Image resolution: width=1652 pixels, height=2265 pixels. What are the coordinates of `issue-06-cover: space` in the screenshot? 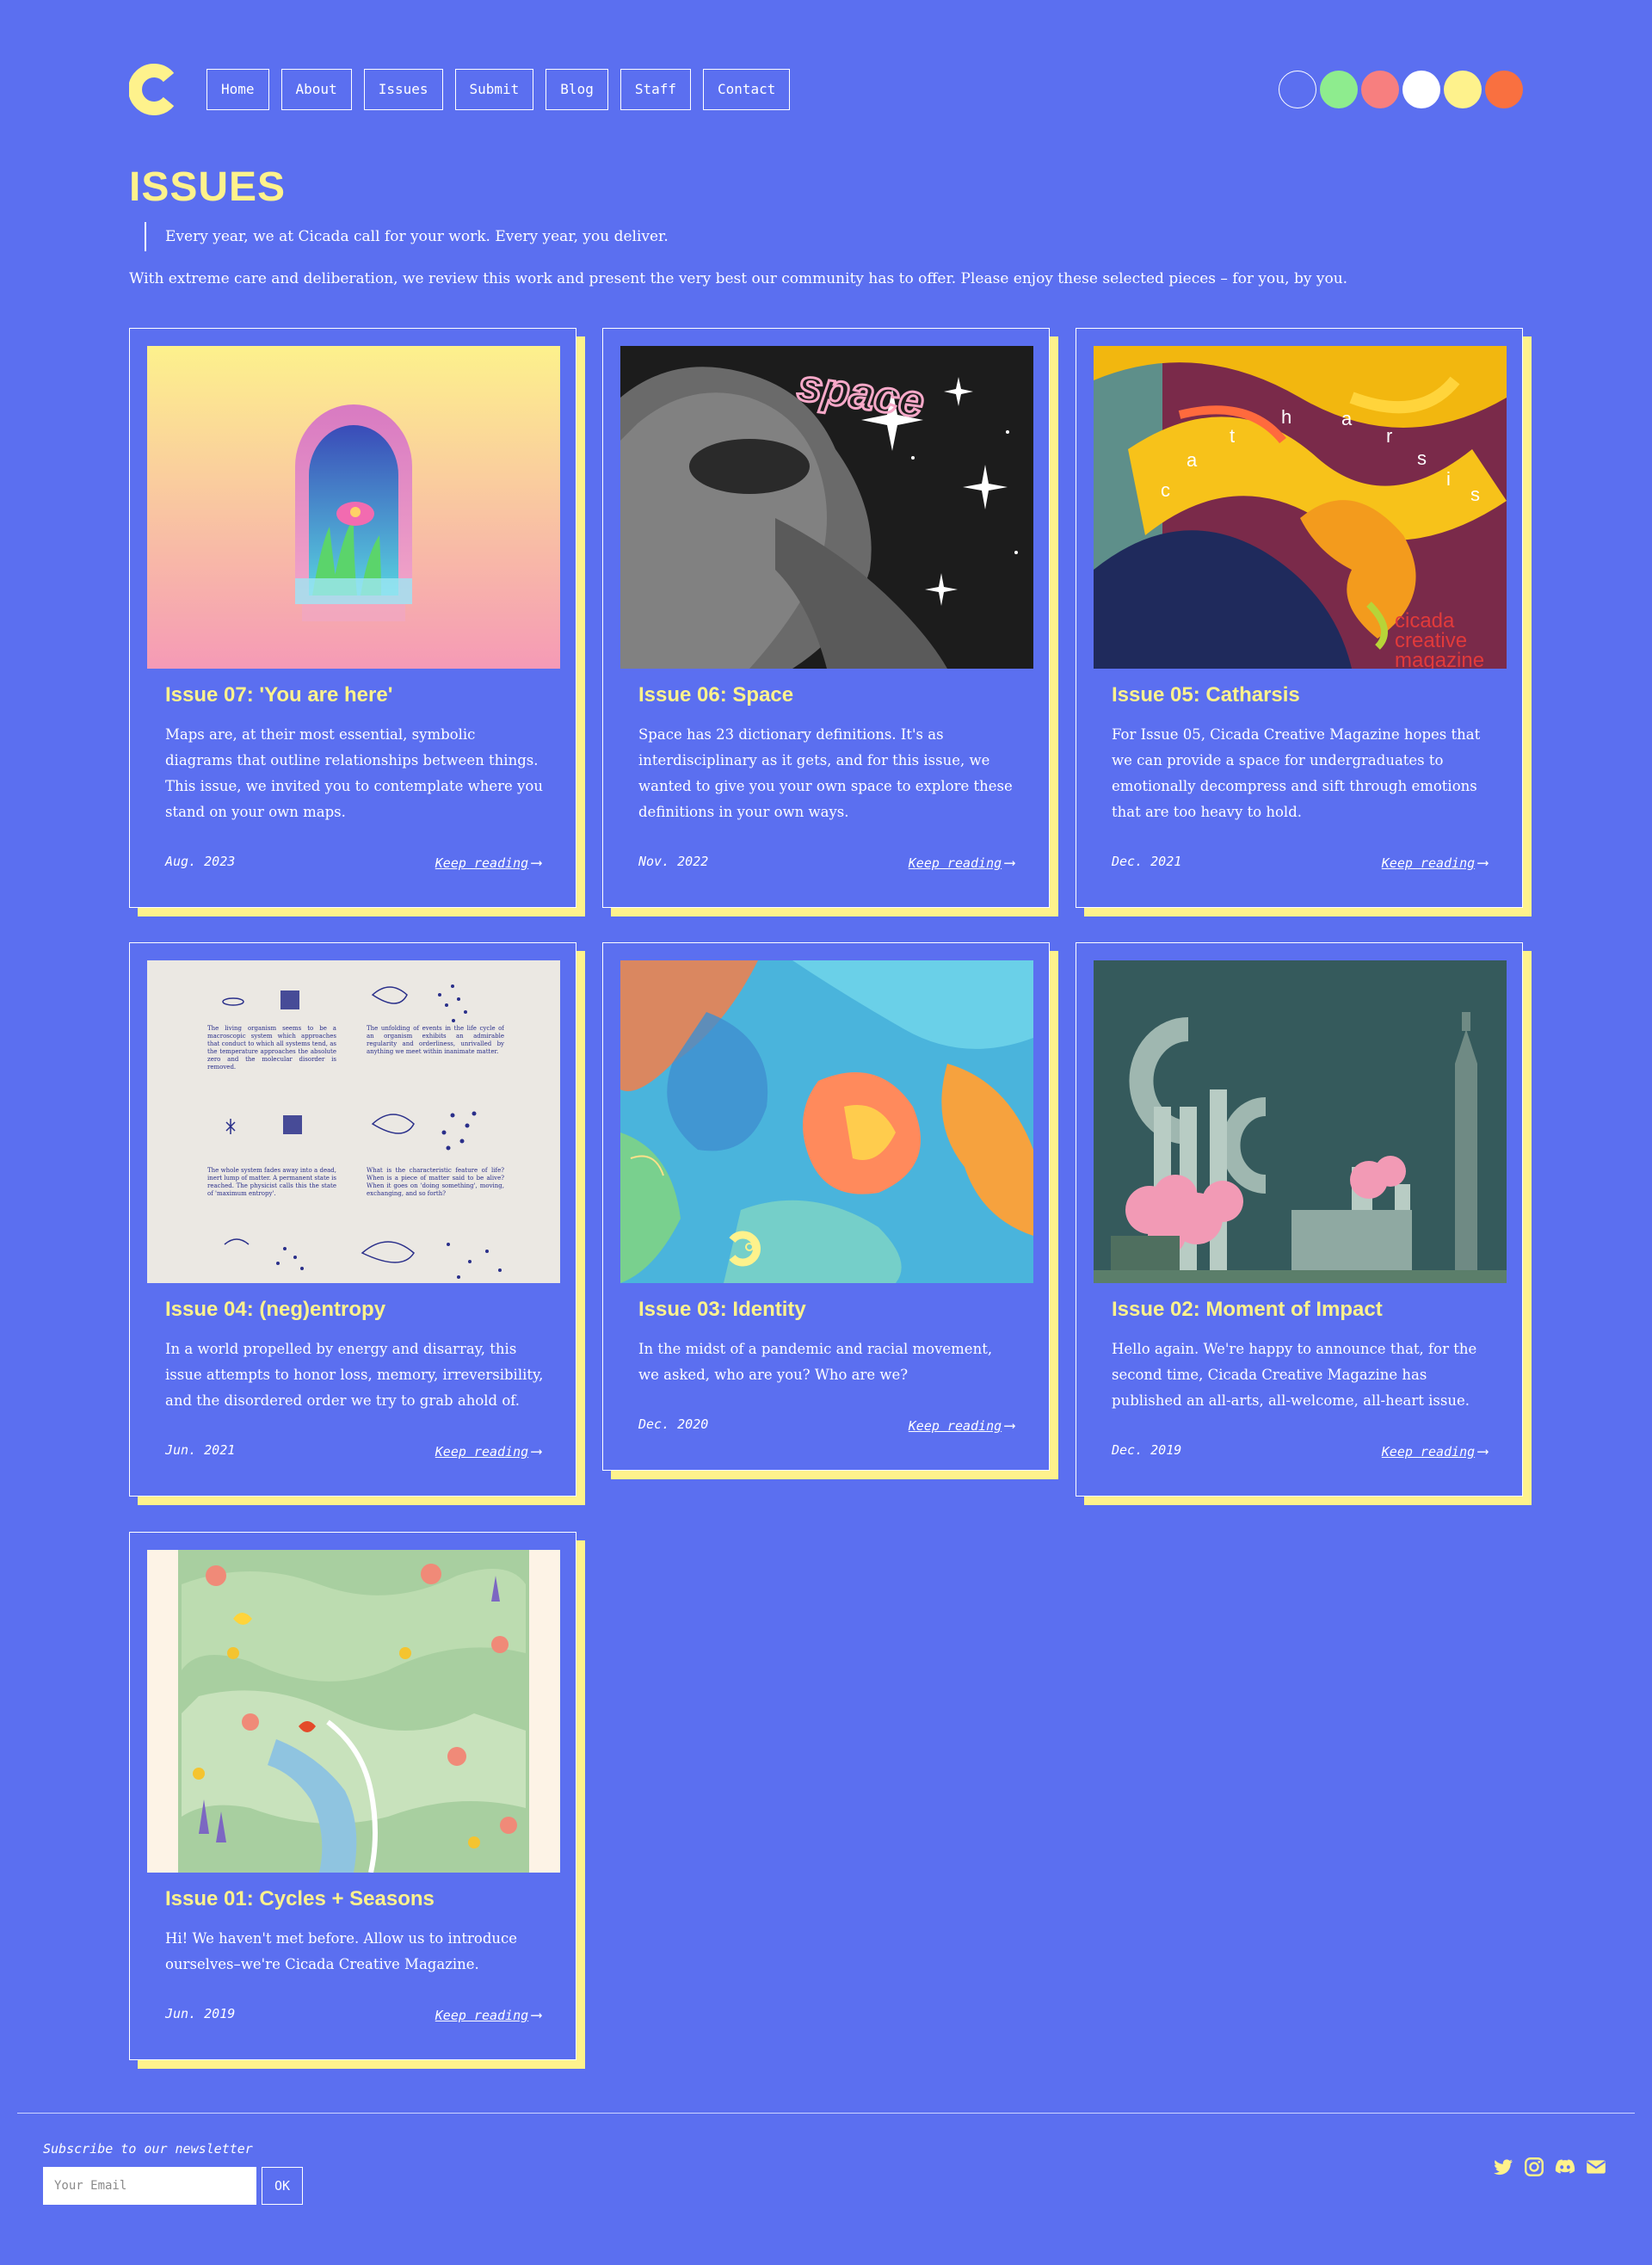 It's located at (826, 507).